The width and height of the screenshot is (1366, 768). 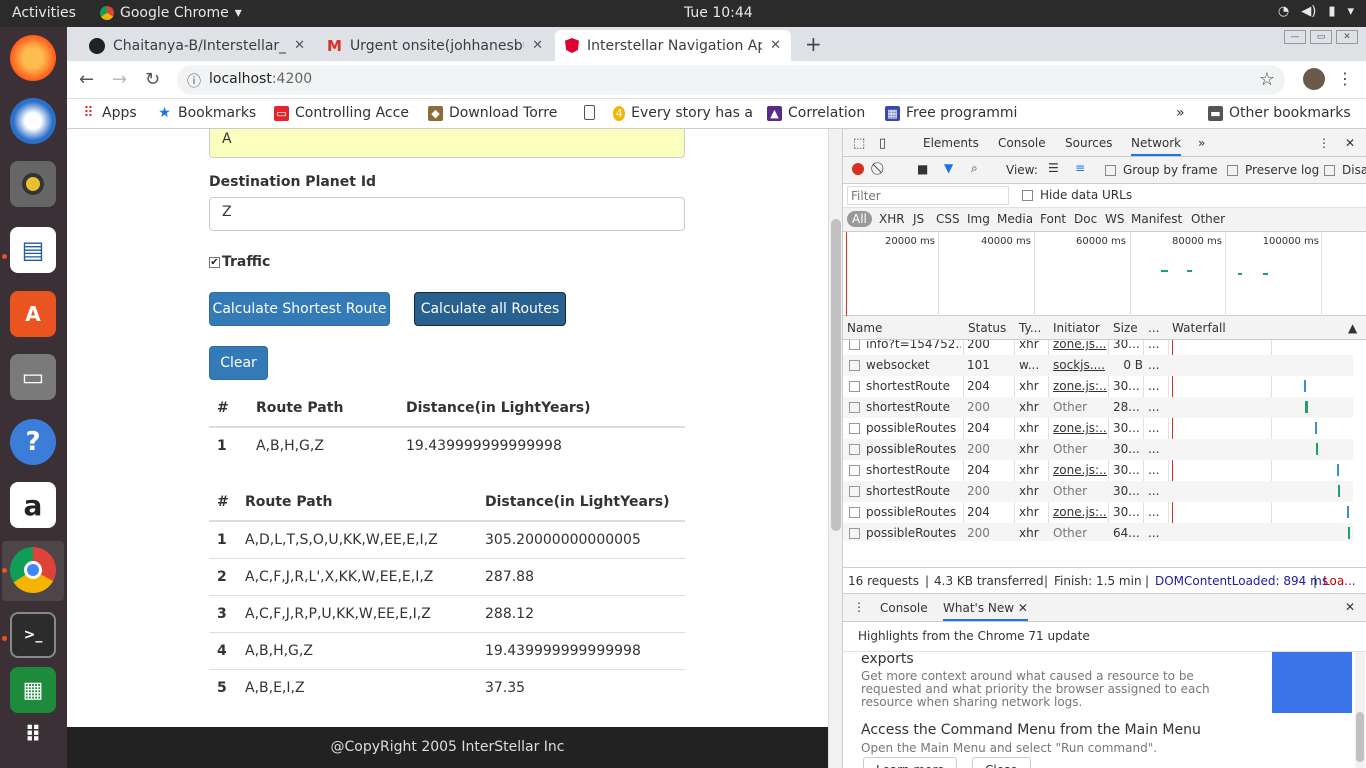 I want to click on forward-button: →, so click(x=119, y=79).